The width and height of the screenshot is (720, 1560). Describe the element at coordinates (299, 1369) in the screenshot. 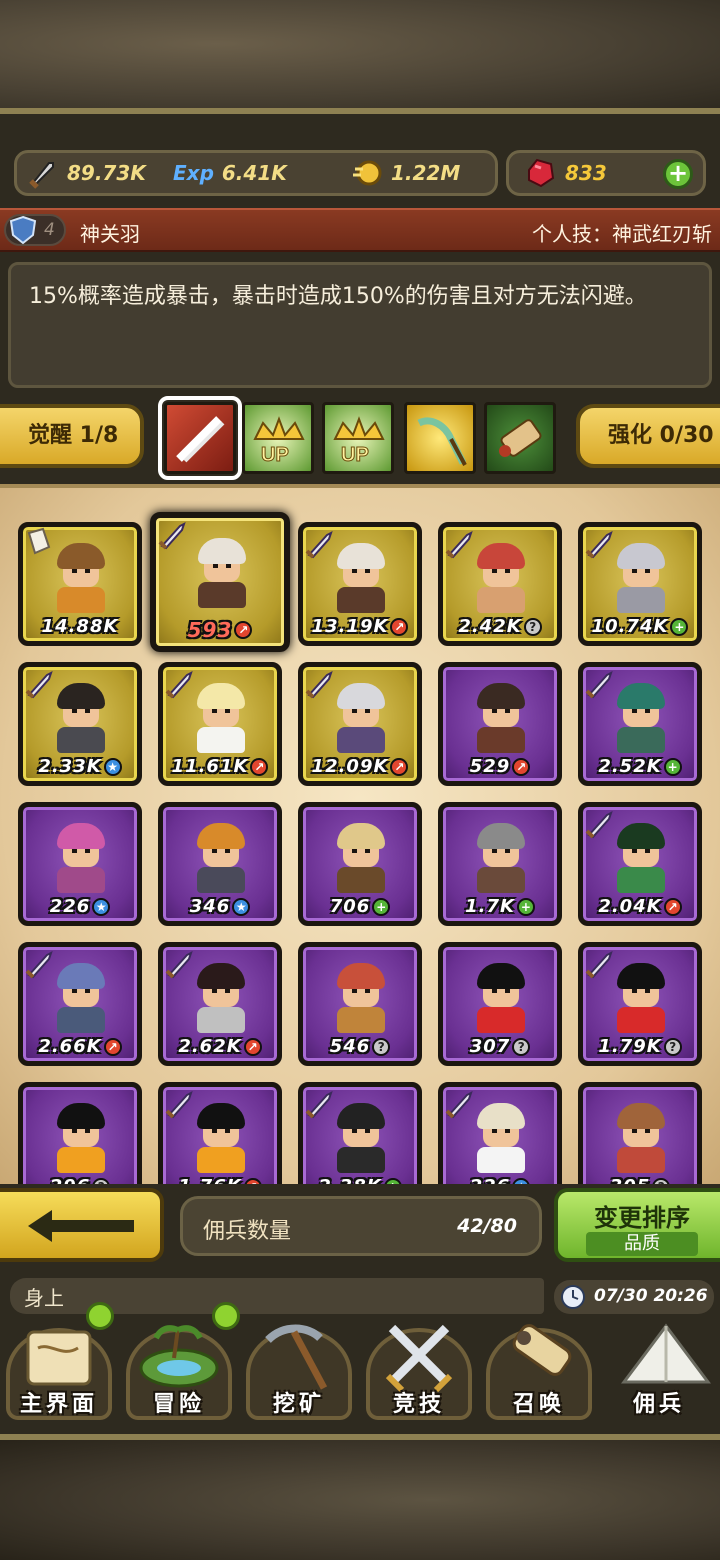

I see `nav-mining: 挖矿` at that location.